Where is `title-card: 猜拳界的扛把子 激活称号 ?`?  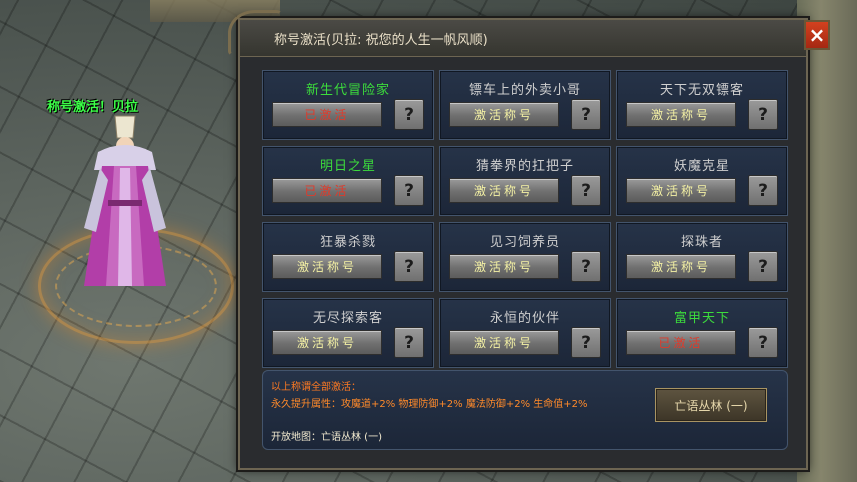 title-card: 猜拳界的扛把子 激活称号 ? is located at coordinates (525, 181).